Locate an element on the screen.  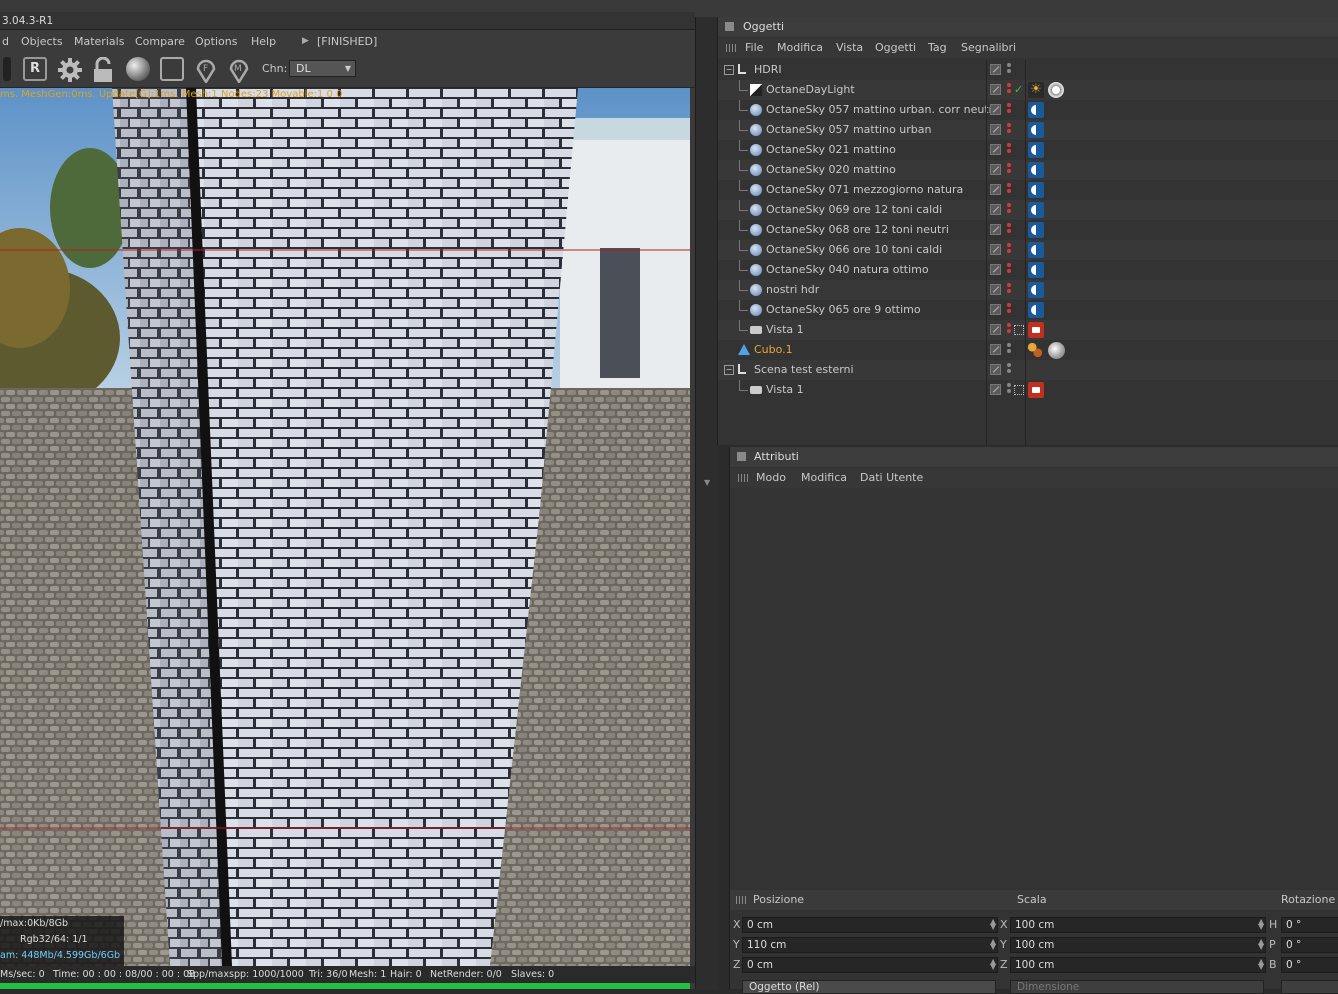
object-name: OctaneSky 065 ore 9 ottimo is located at coordinates (843, 310).